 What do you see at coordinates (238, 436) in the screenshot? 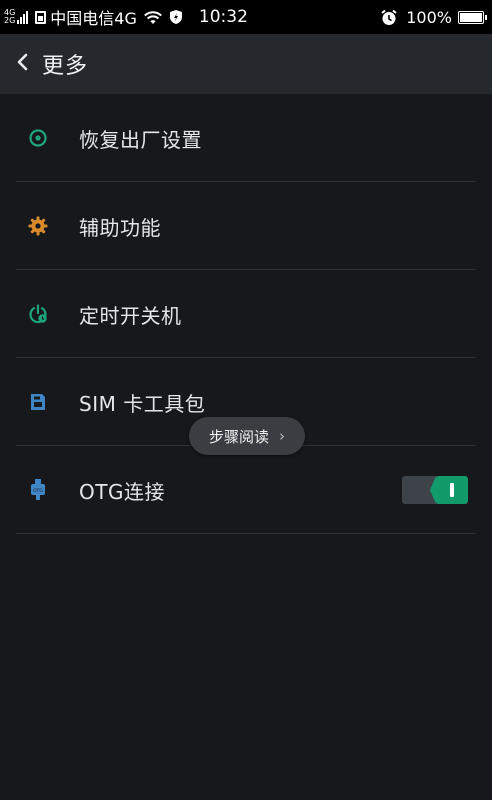
I see `step-reading-label: 步骤阅读` at bounding box center [238, 436].